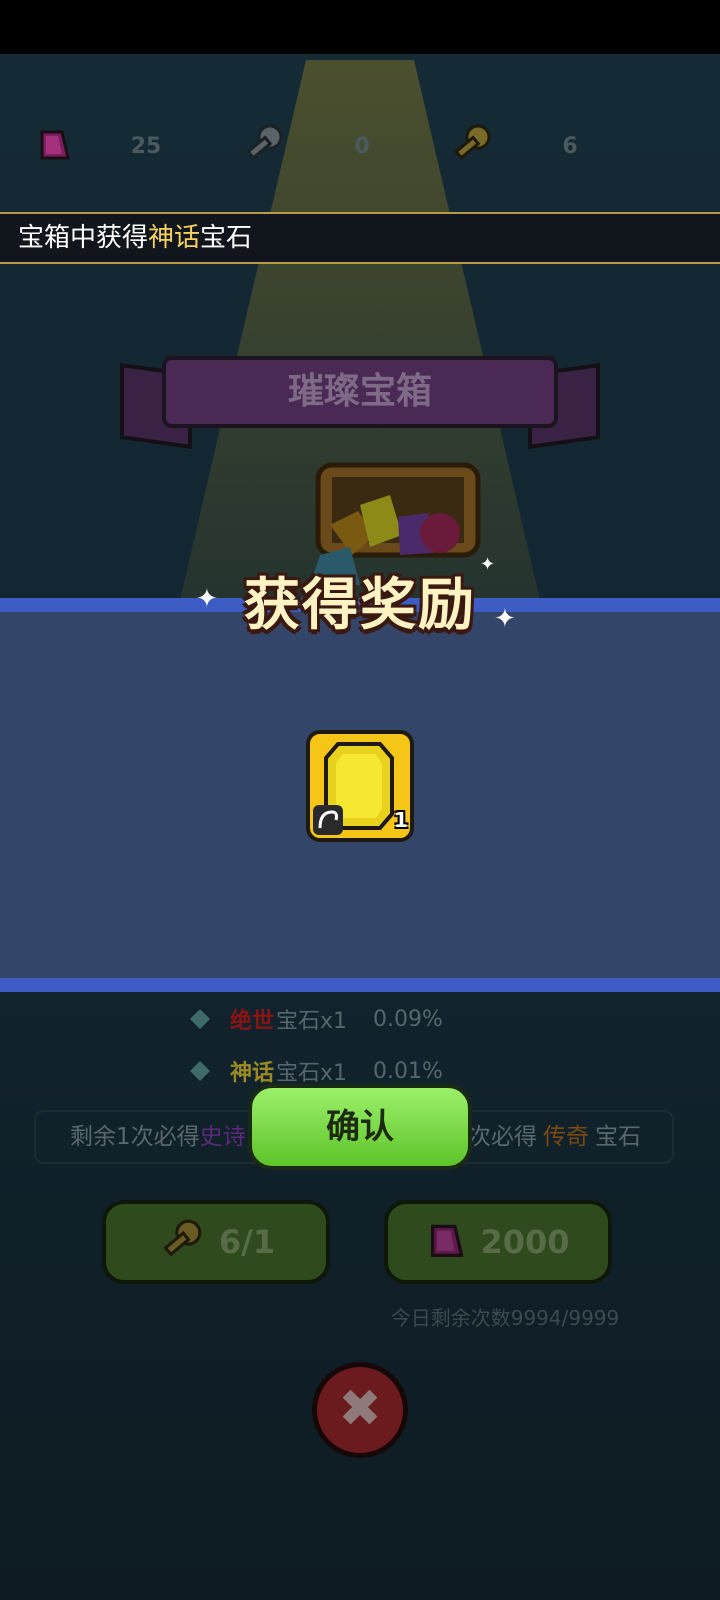  I want to click on chest-title: 璀璨宝箱, so click(360, 392).